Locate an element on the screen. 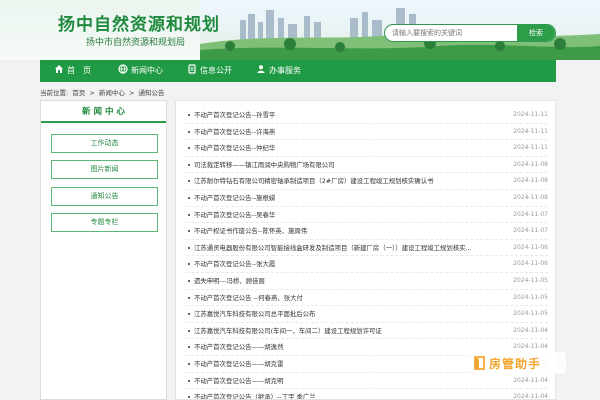 Image resolution: width=600 pixels, height=400 pixels. nav-item-label: 首 页 is located at coordinates (79, 70).